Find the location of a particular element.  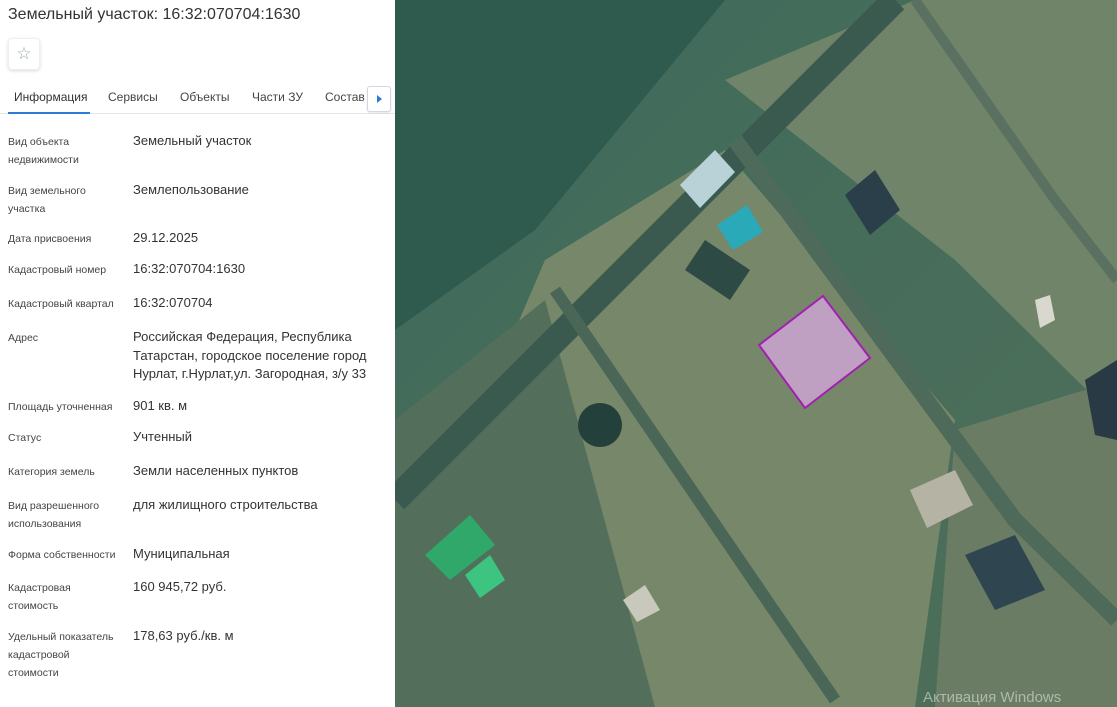

active-tab-indicator is located at coordinates (49, 113).